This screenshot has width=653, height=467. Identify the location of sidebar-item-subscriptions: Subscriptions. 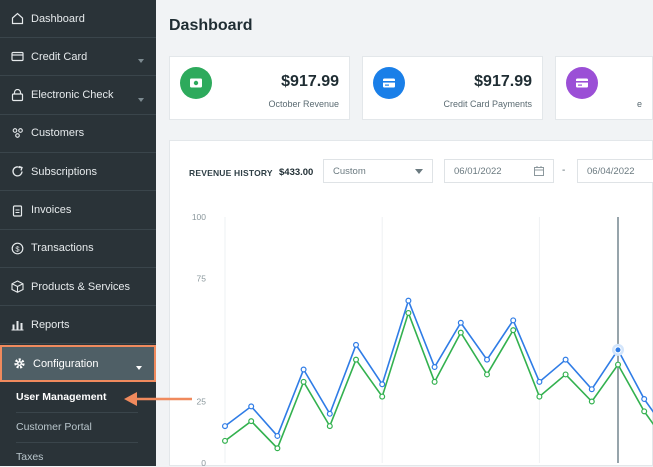
(78, 172).